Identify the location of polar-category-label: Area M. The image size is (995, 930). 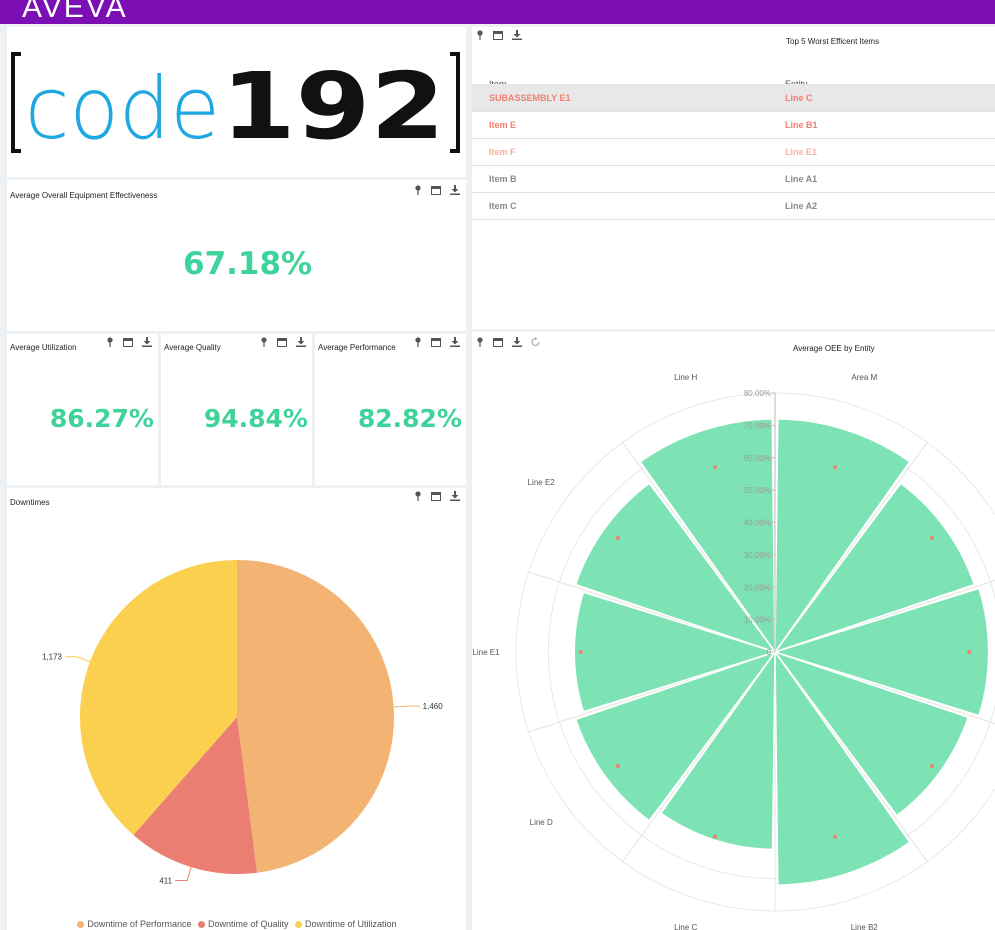
(864, 377).